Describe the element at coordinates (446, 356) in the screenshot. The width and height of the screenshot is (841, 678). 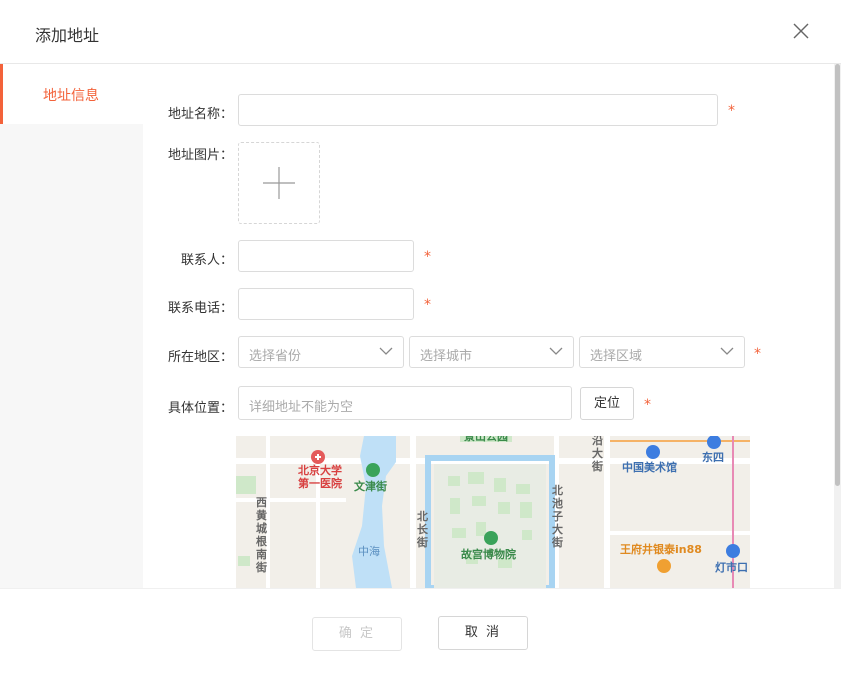
I see `city-placeholder: 选择城市` at that location.